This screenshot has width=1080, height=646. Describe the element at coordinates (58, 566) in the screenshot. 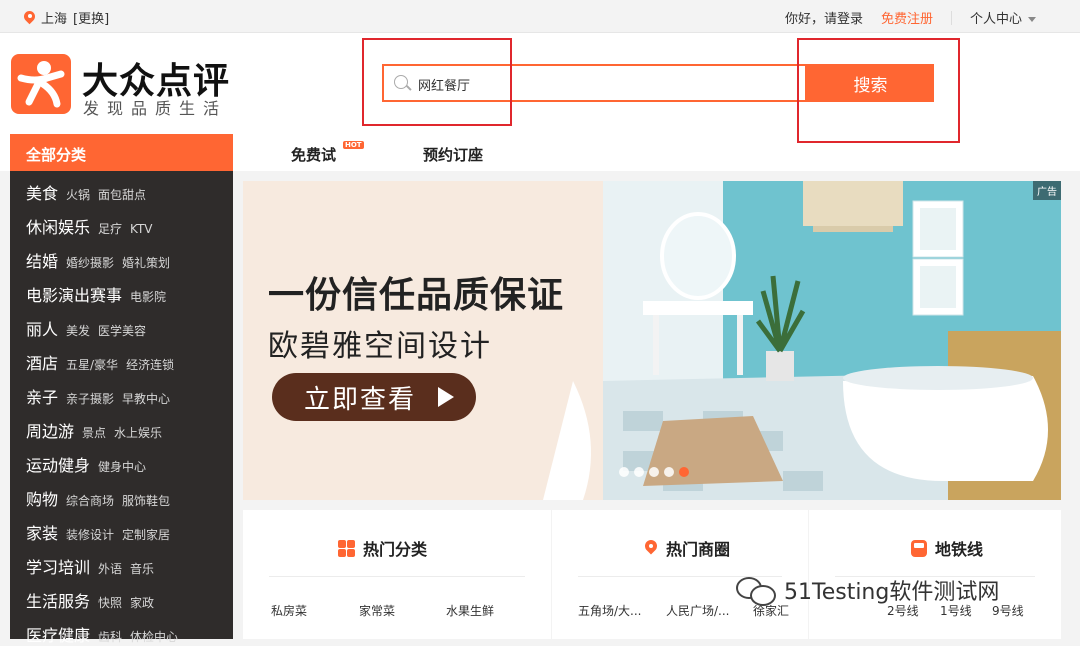

I see `sidebar-category-label: 学习培训` at that location.